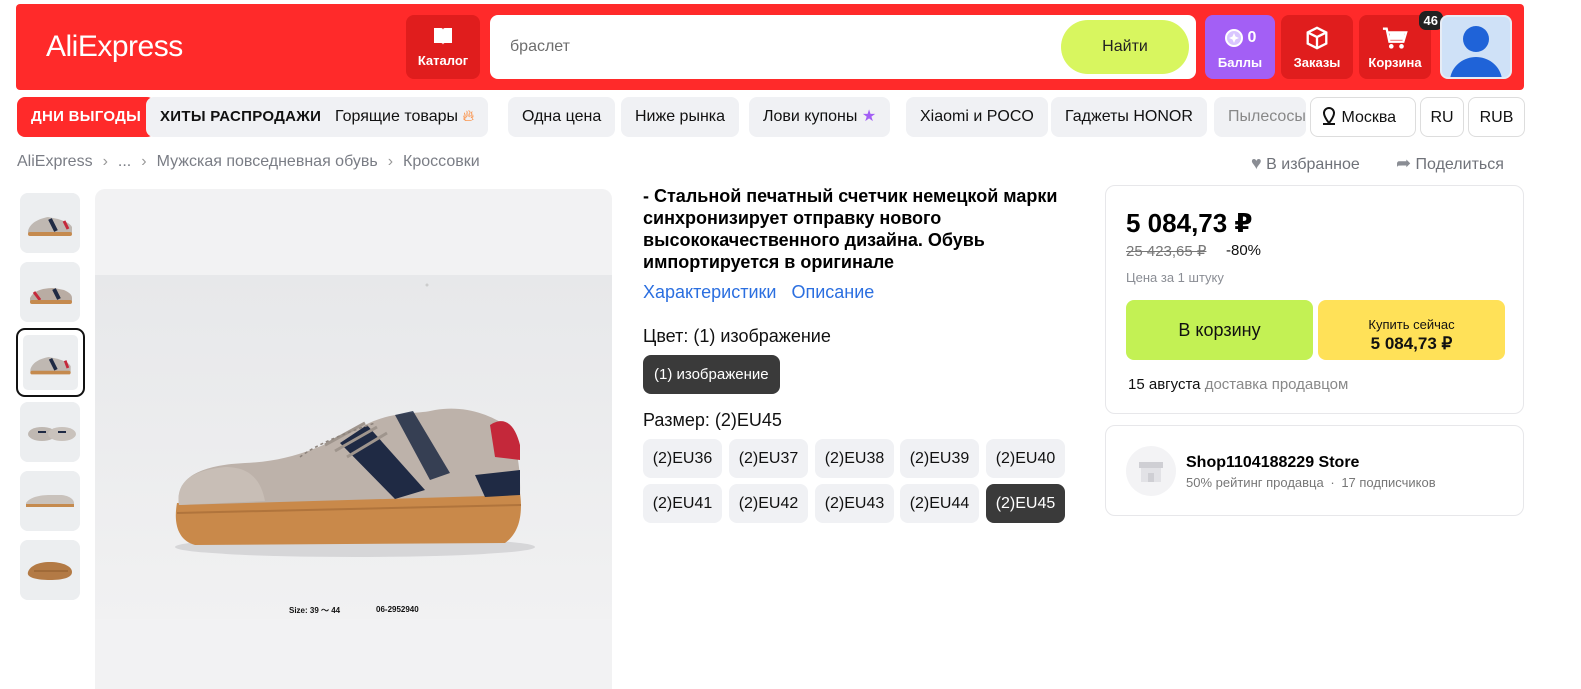 Image resolution: width=1581 pixels, height=689 pixels. Describe the element at coordinates (1395, 62) in the screenshot. I see `cart-label: Корзина` at that location.